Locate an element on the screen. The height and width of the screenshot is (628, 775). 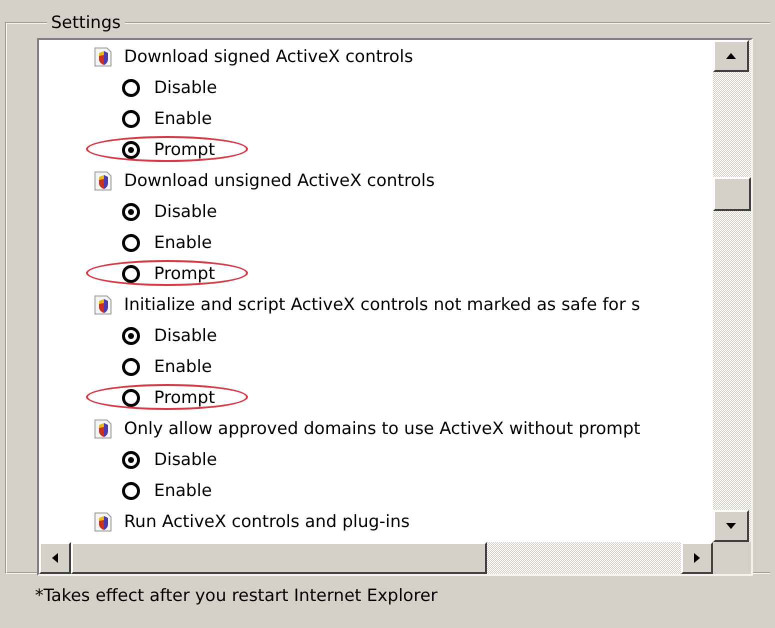
down-arrow-icon is located at coordinates (731, 526).